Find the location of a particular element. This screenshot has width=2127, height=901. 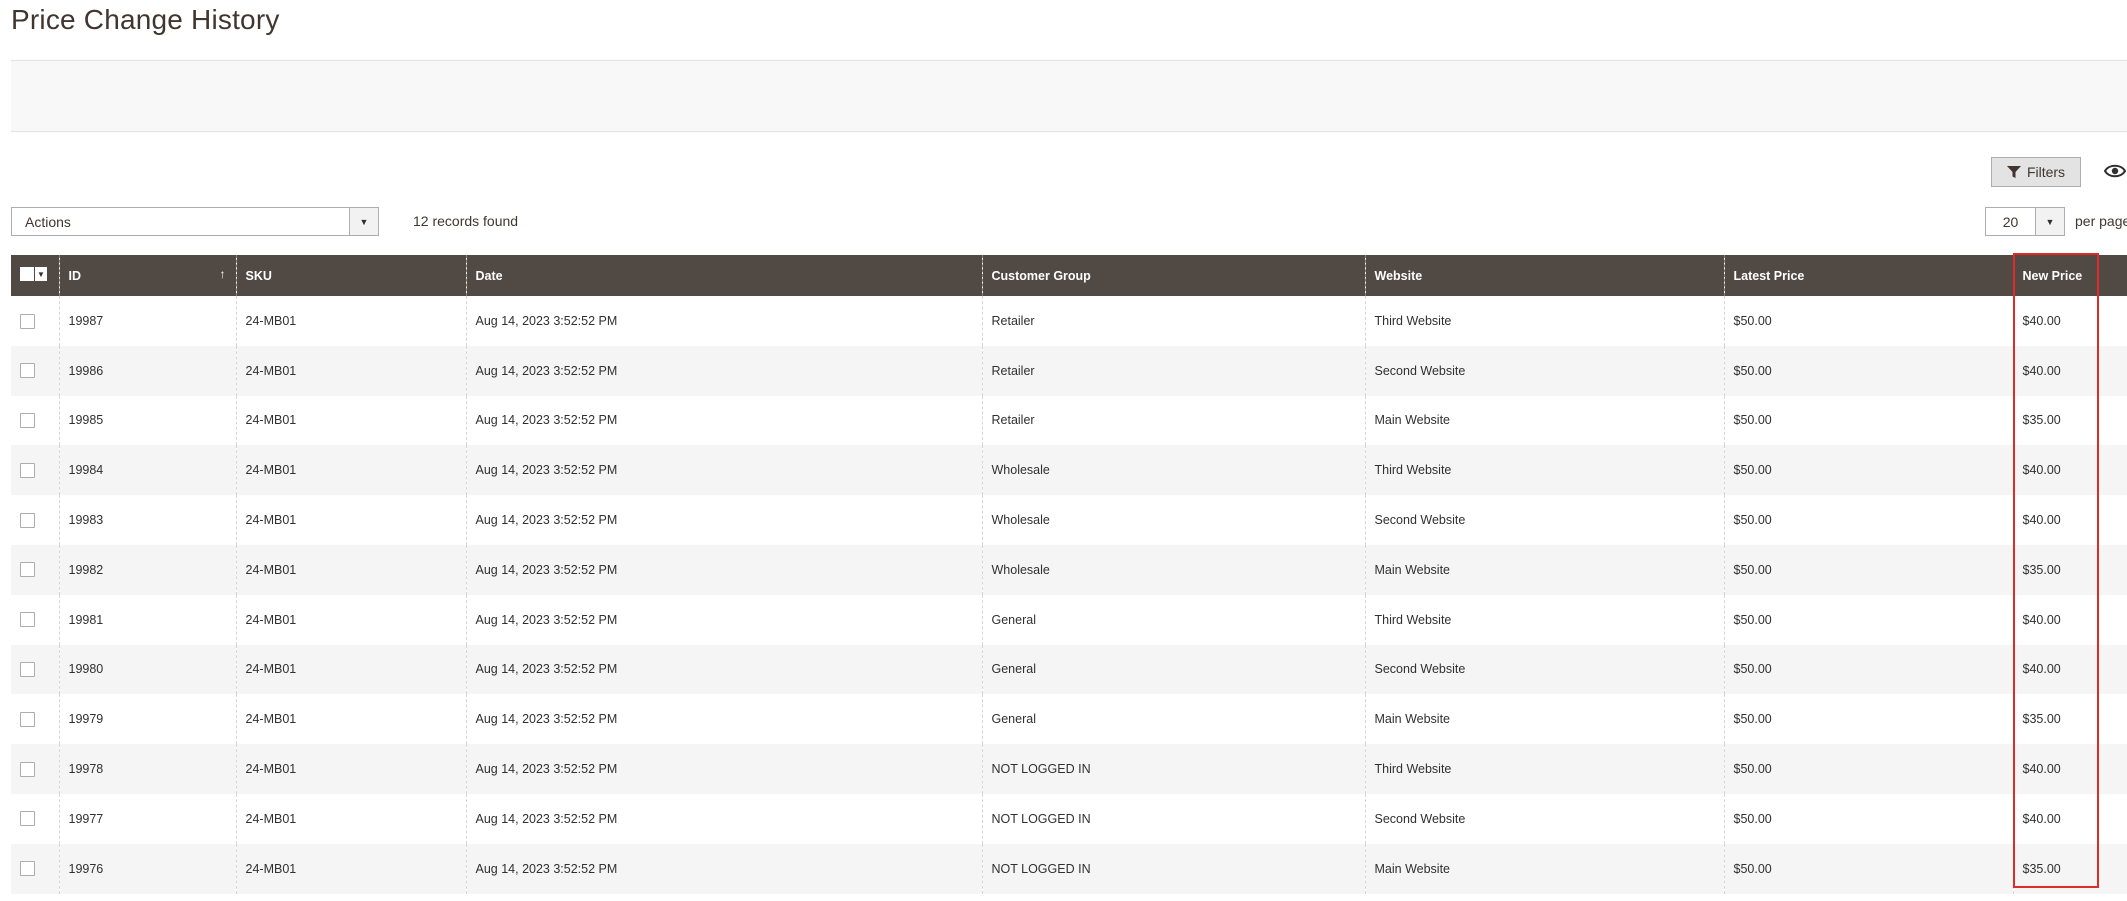

id-cell: 19978 is located at coordinates (148, 769).